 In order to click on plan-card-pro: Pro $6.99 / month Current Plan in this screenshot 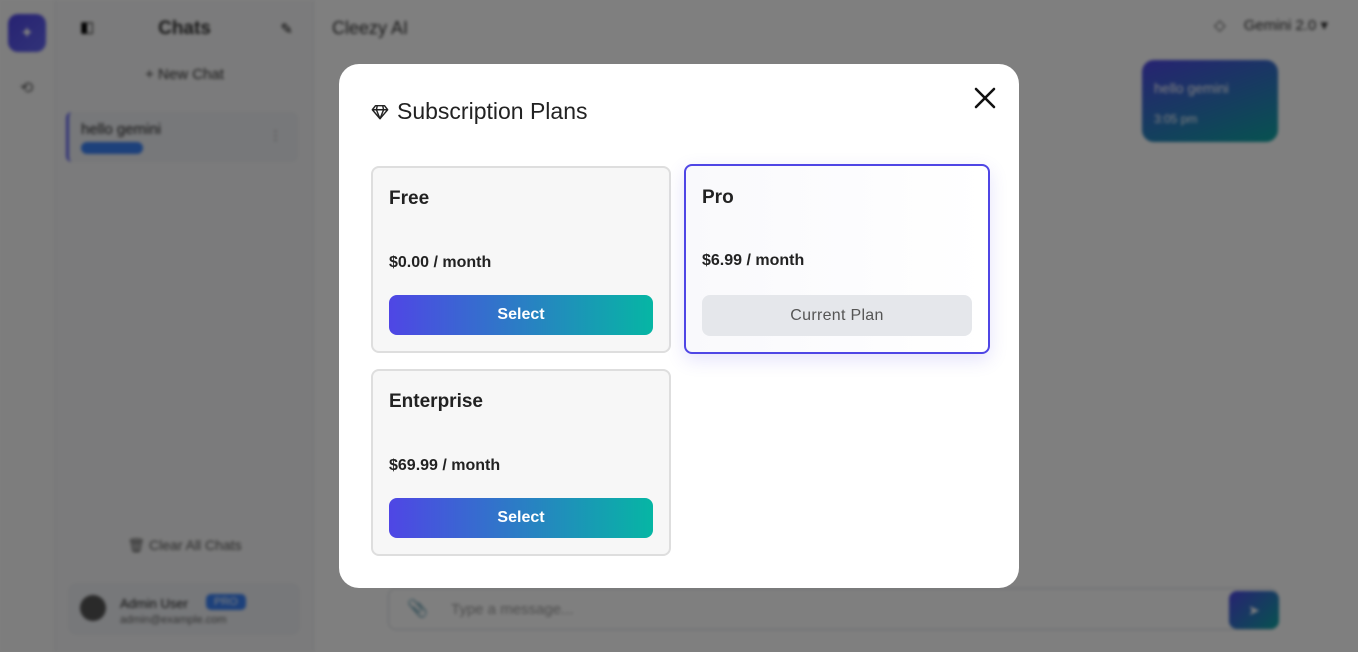, I will do `click(837, 259)`.